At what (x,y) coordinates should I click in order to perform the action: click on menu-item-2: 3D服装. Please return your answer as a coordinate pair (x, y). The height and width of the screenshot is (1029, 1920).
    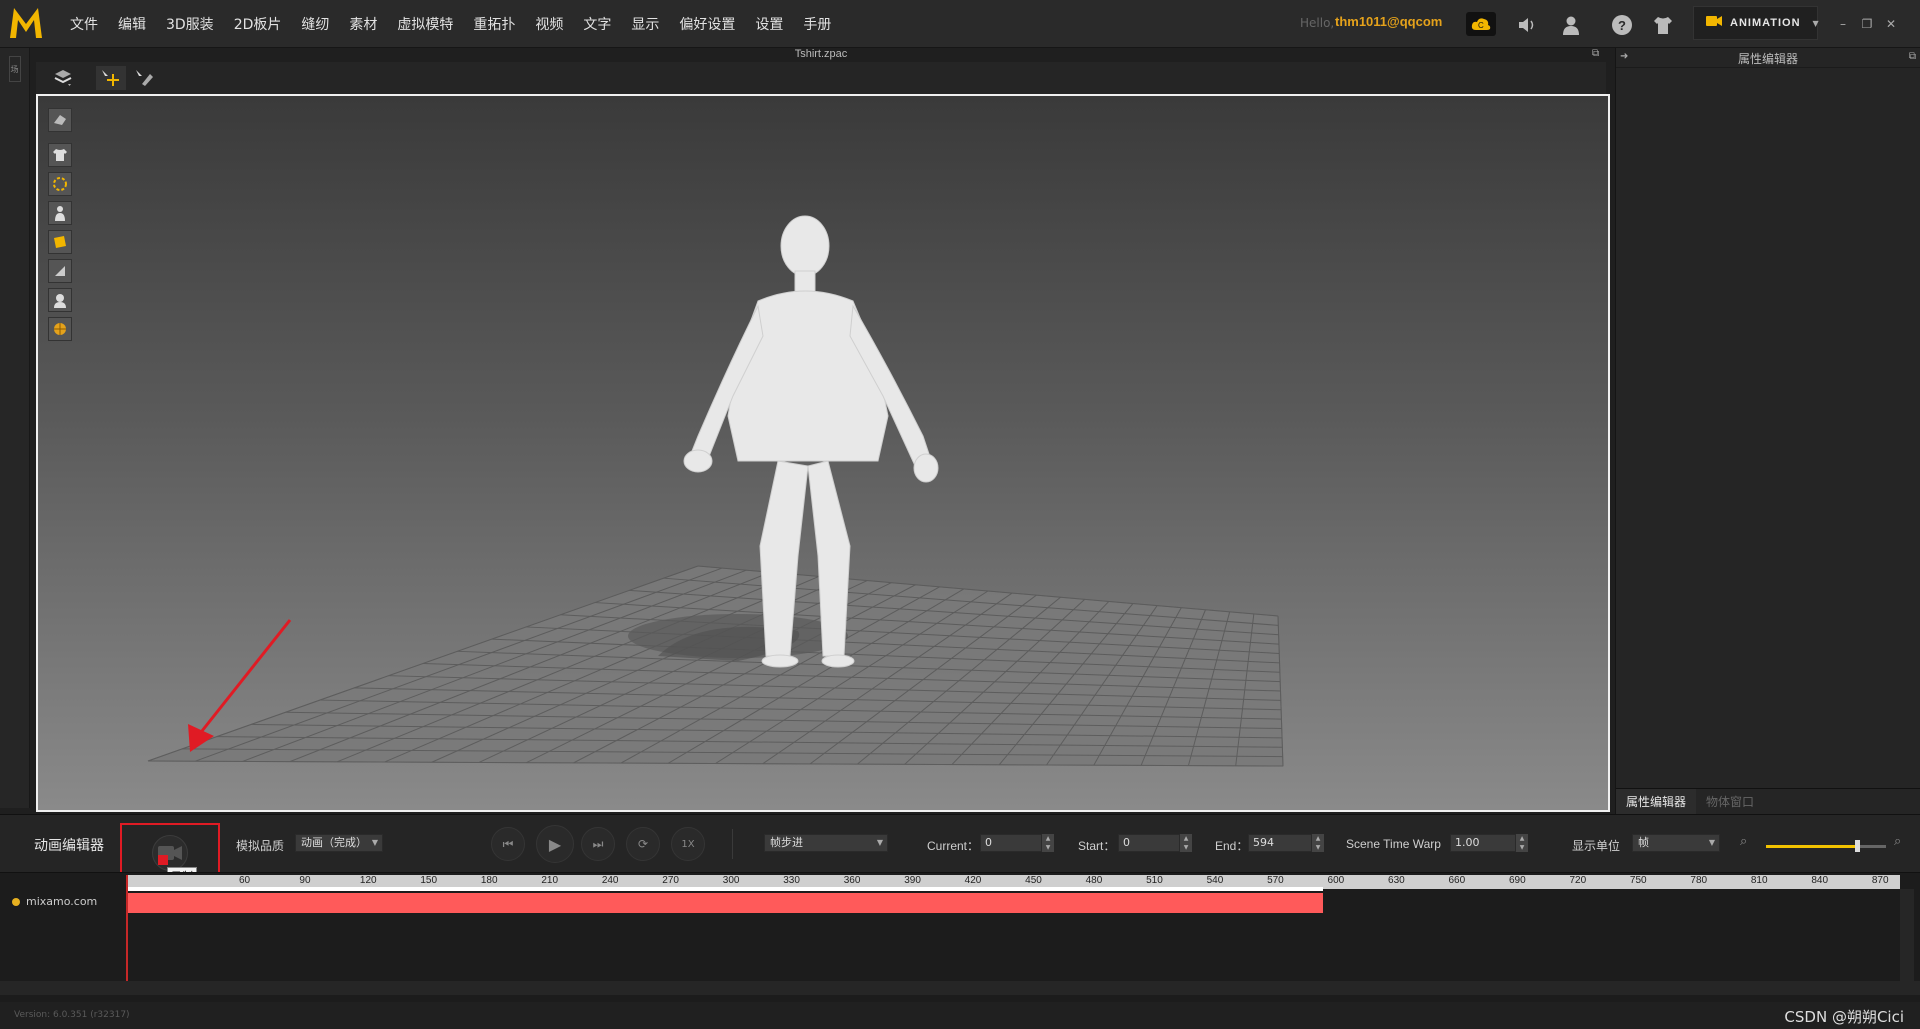
    Looking at the image, I should click on (190, 24).